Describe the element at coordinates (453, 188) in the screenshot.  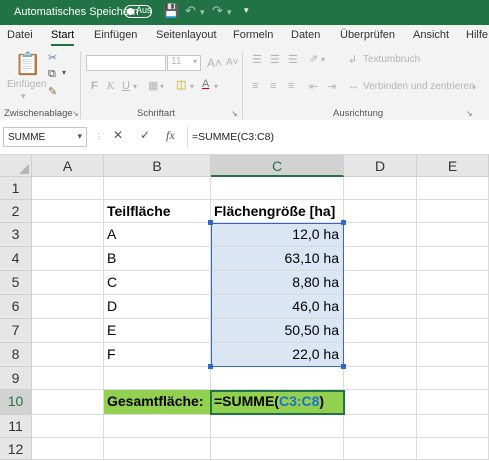
I see `cell-e1` at that location.